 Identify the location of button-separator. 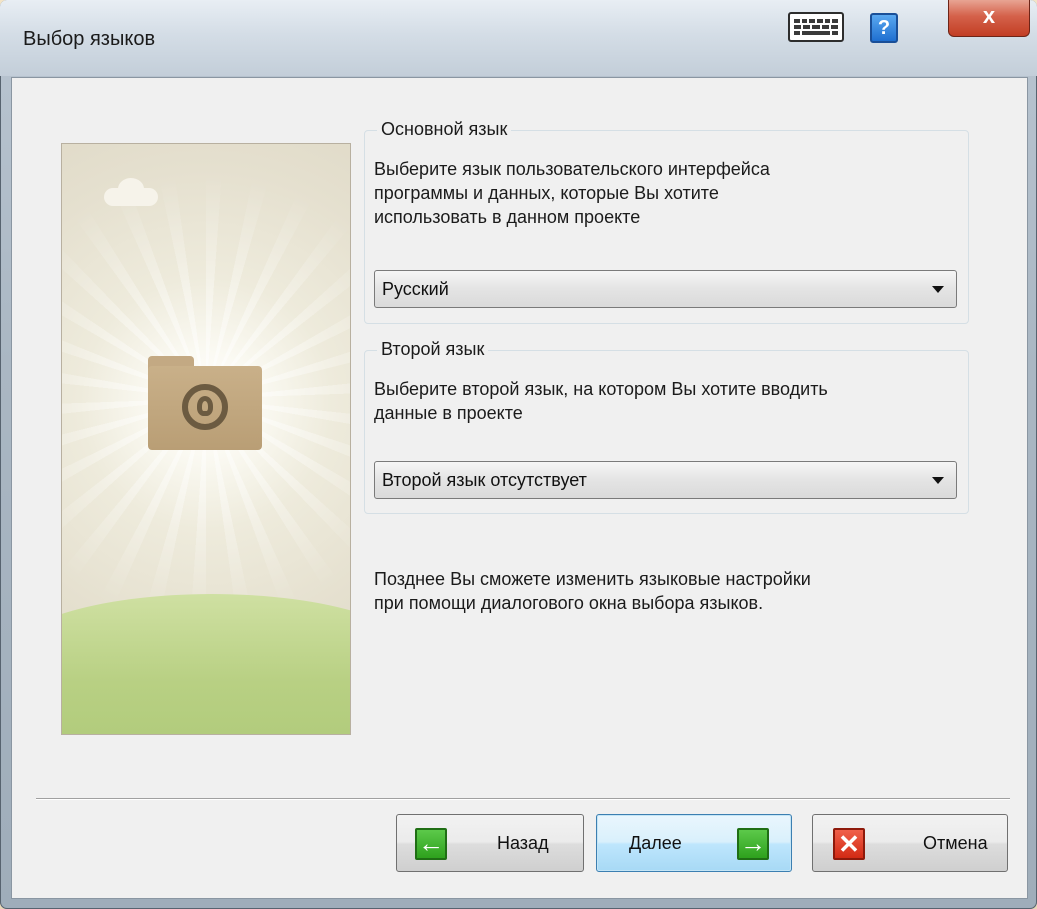
(523, 799).